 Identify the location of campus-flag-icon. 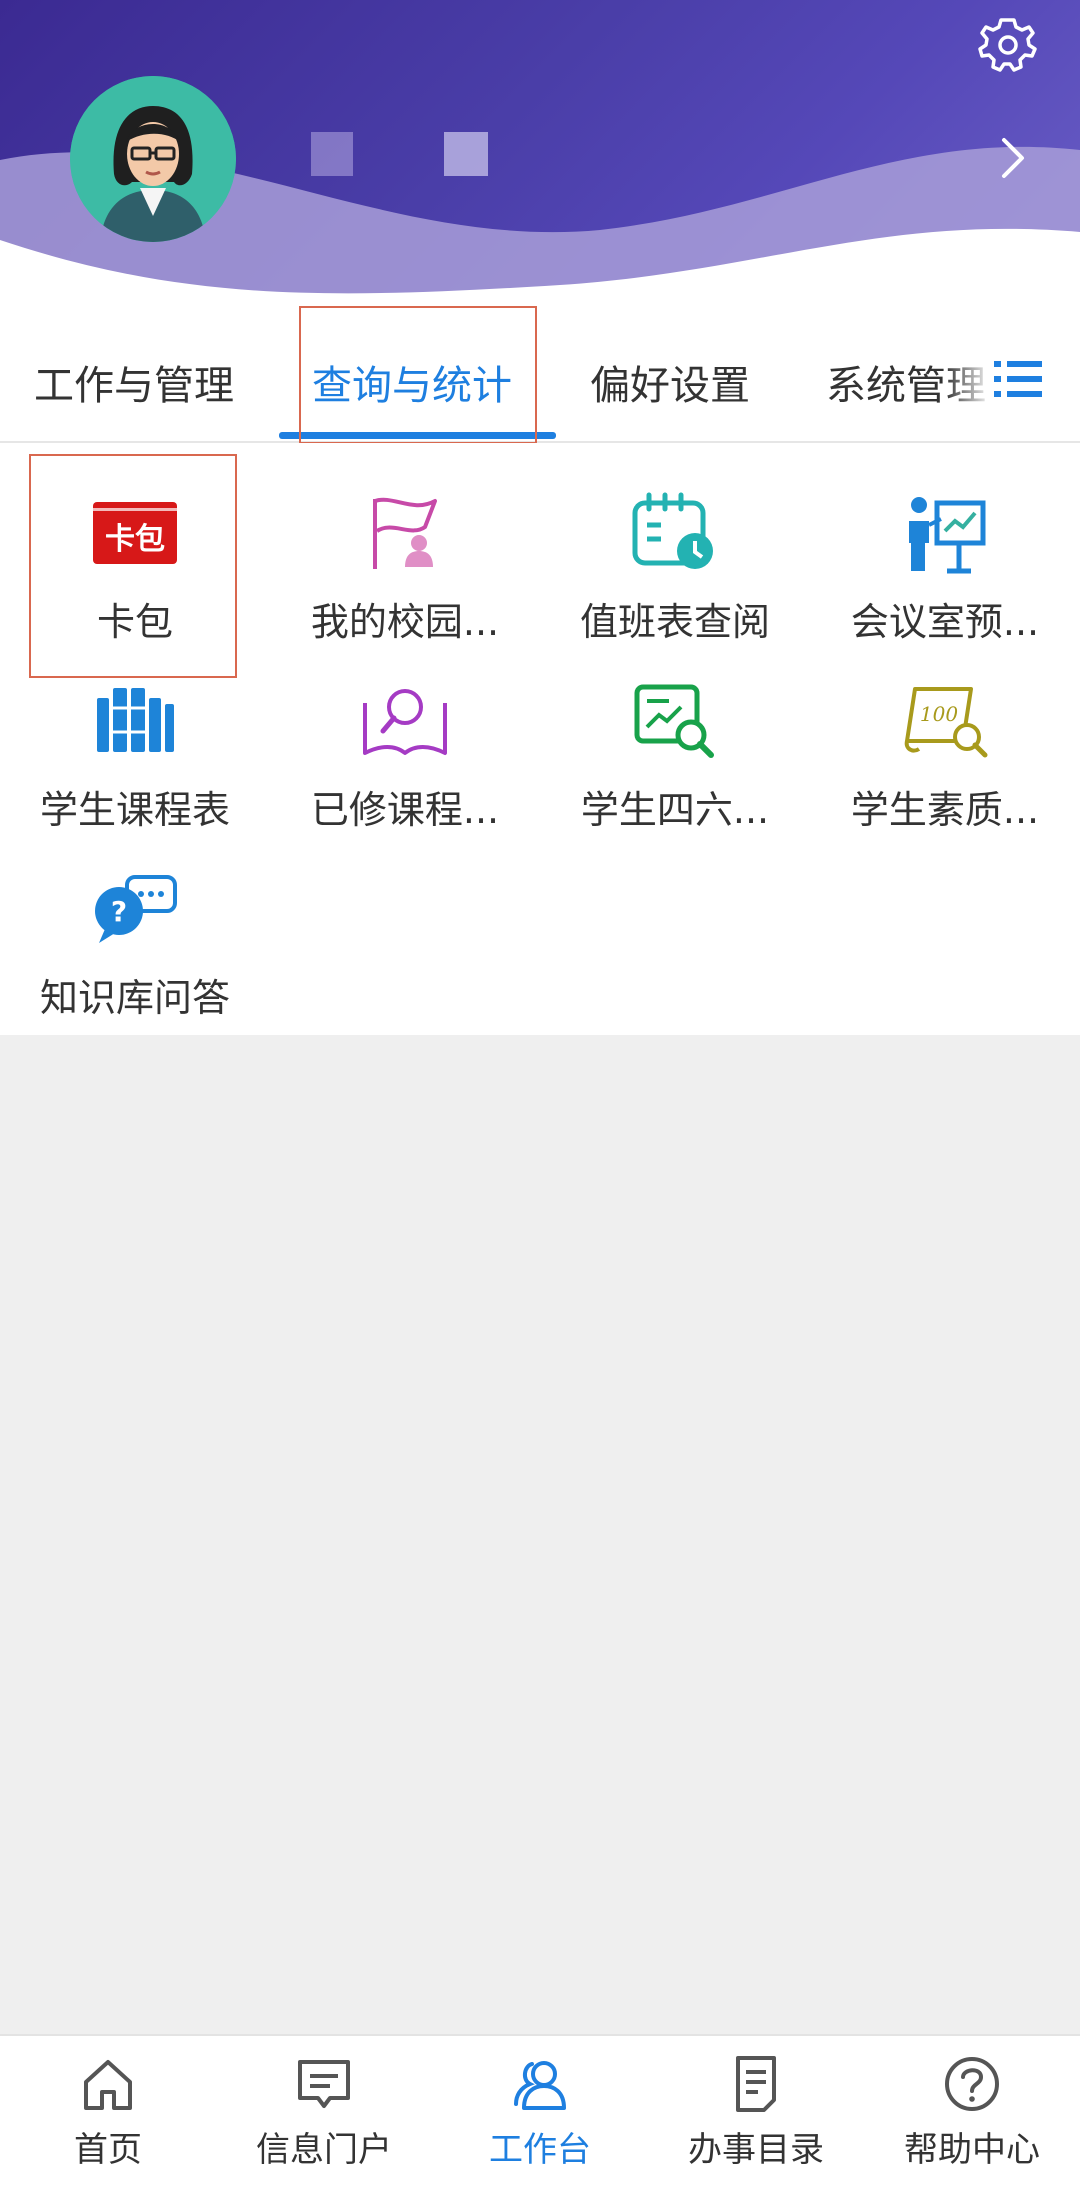
(405, 533).